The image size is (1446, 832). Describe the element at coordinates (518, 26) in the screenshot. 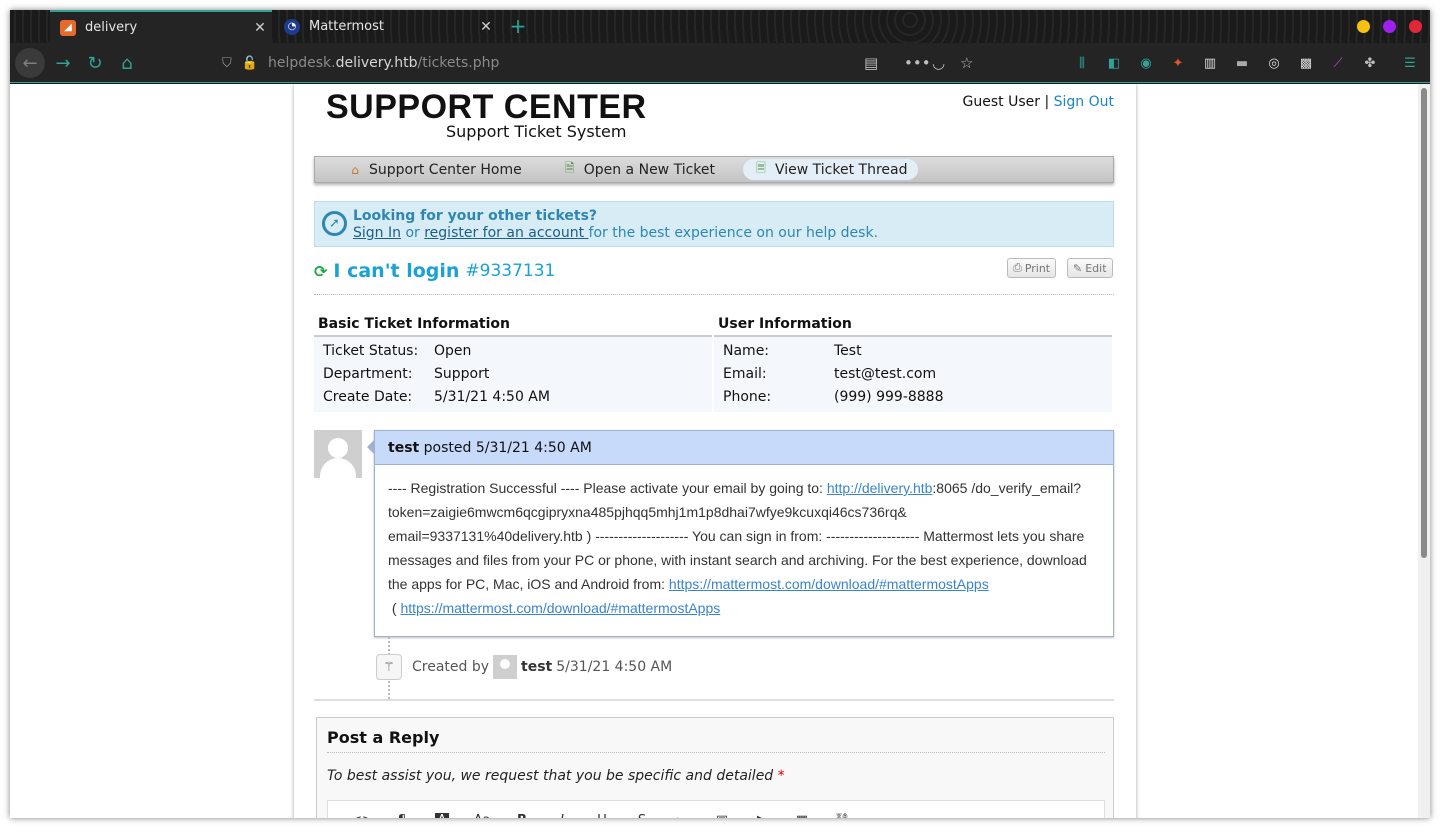

I see `new-tab-plus-icon: +` at that location.